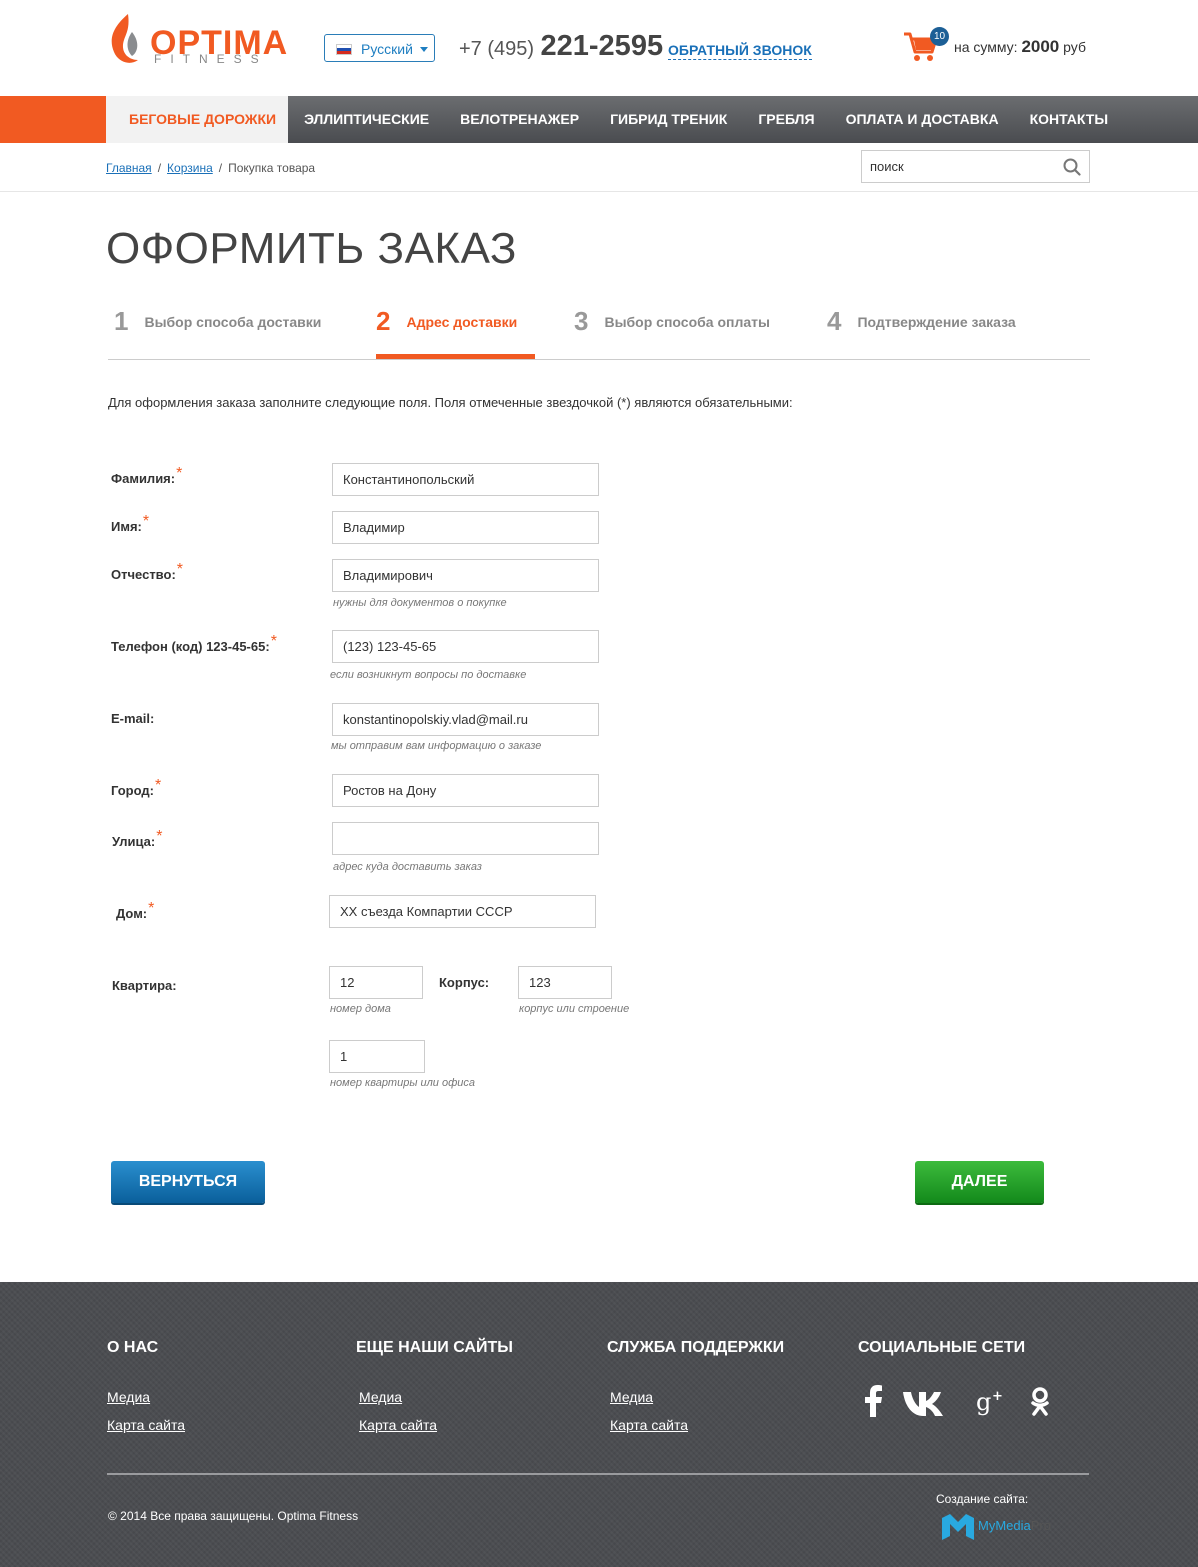 This screenshot has width=1198, height=1567. What do you see at coordinates (672, 332) in the screenshot?
I see `step-payment-method: 3 Выбор способа оплаты` at bounding box center [672, 332].